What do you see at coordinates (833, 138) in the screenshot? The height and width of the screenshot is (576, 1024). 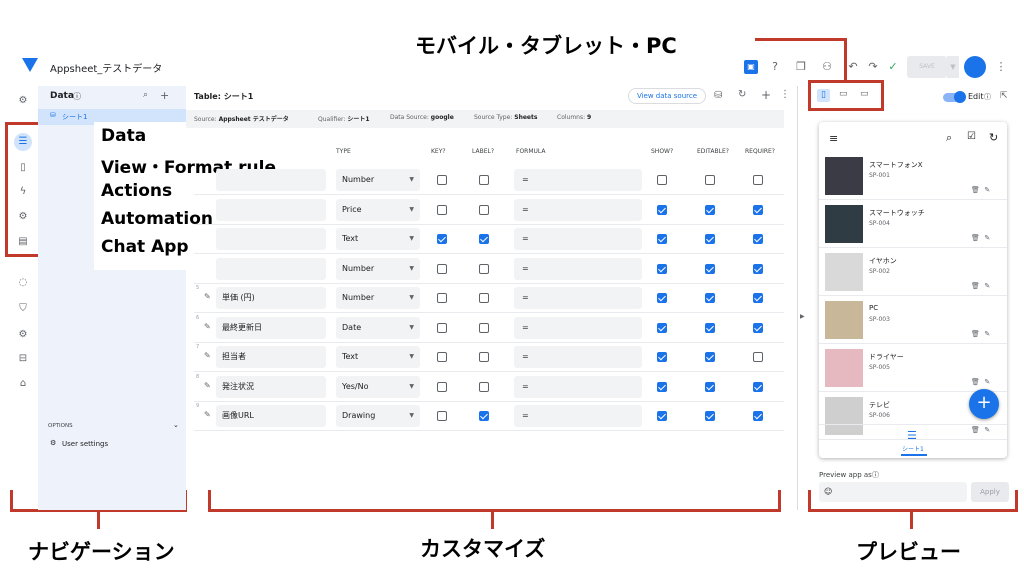 I see `menu-icon: ≡` at bounding box center [833, 138].